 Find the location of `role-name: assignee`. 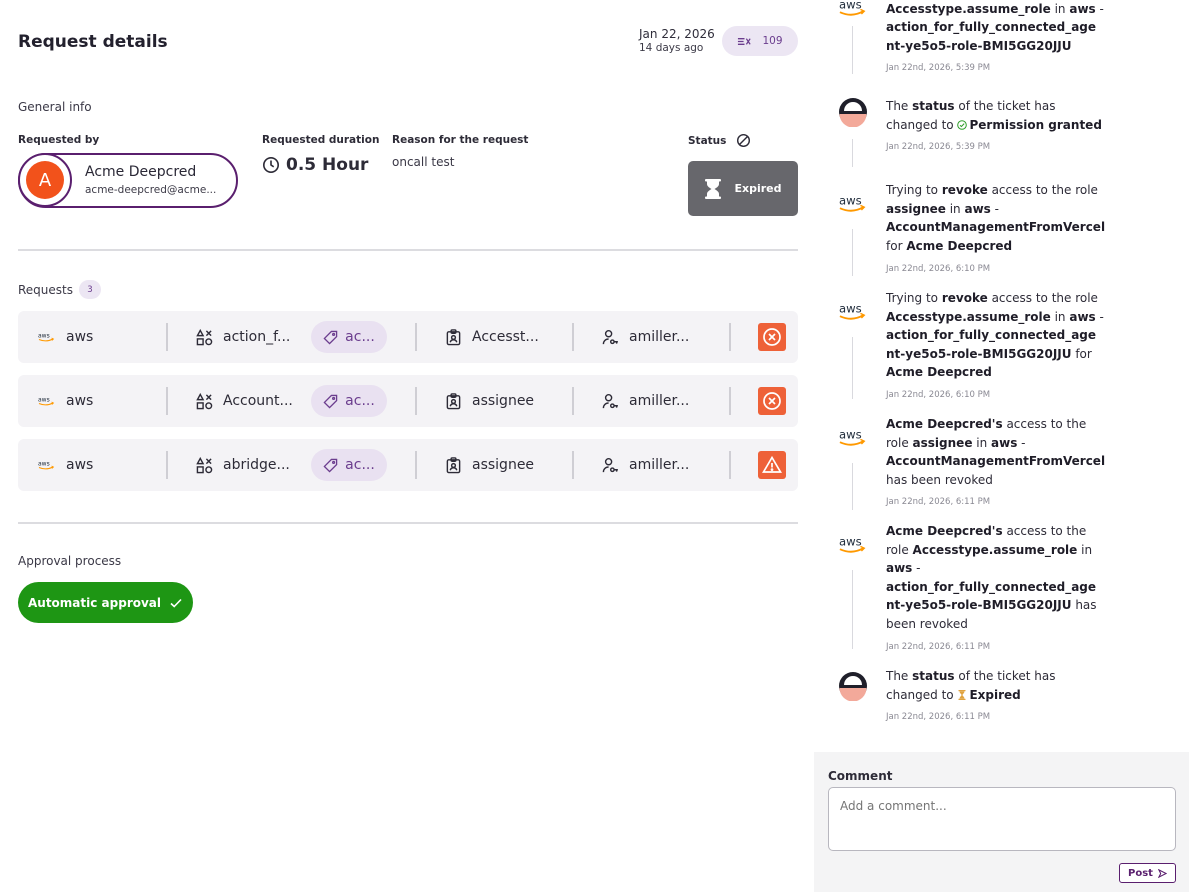

role-name: assignee is located at coordinates (503, 465).